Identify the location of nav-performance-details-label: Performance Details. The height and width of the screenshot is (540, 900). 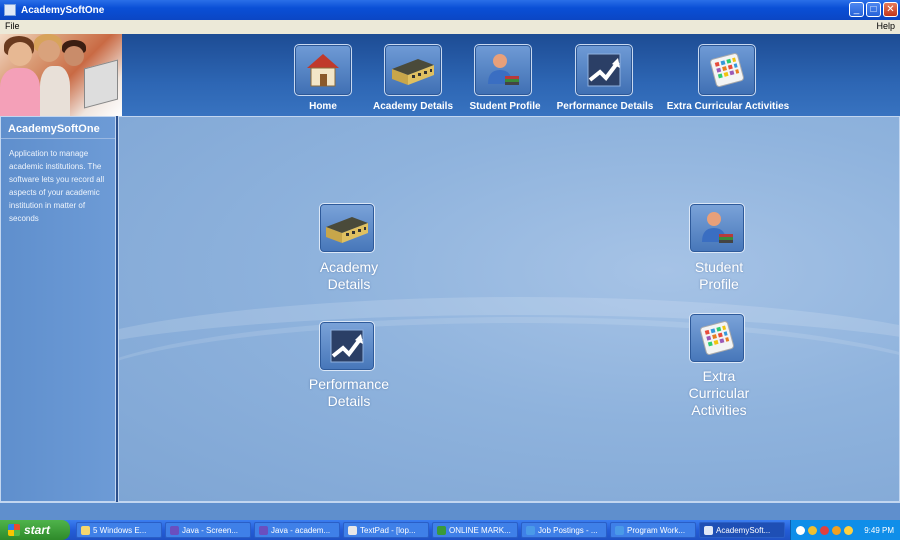
(605, 106).